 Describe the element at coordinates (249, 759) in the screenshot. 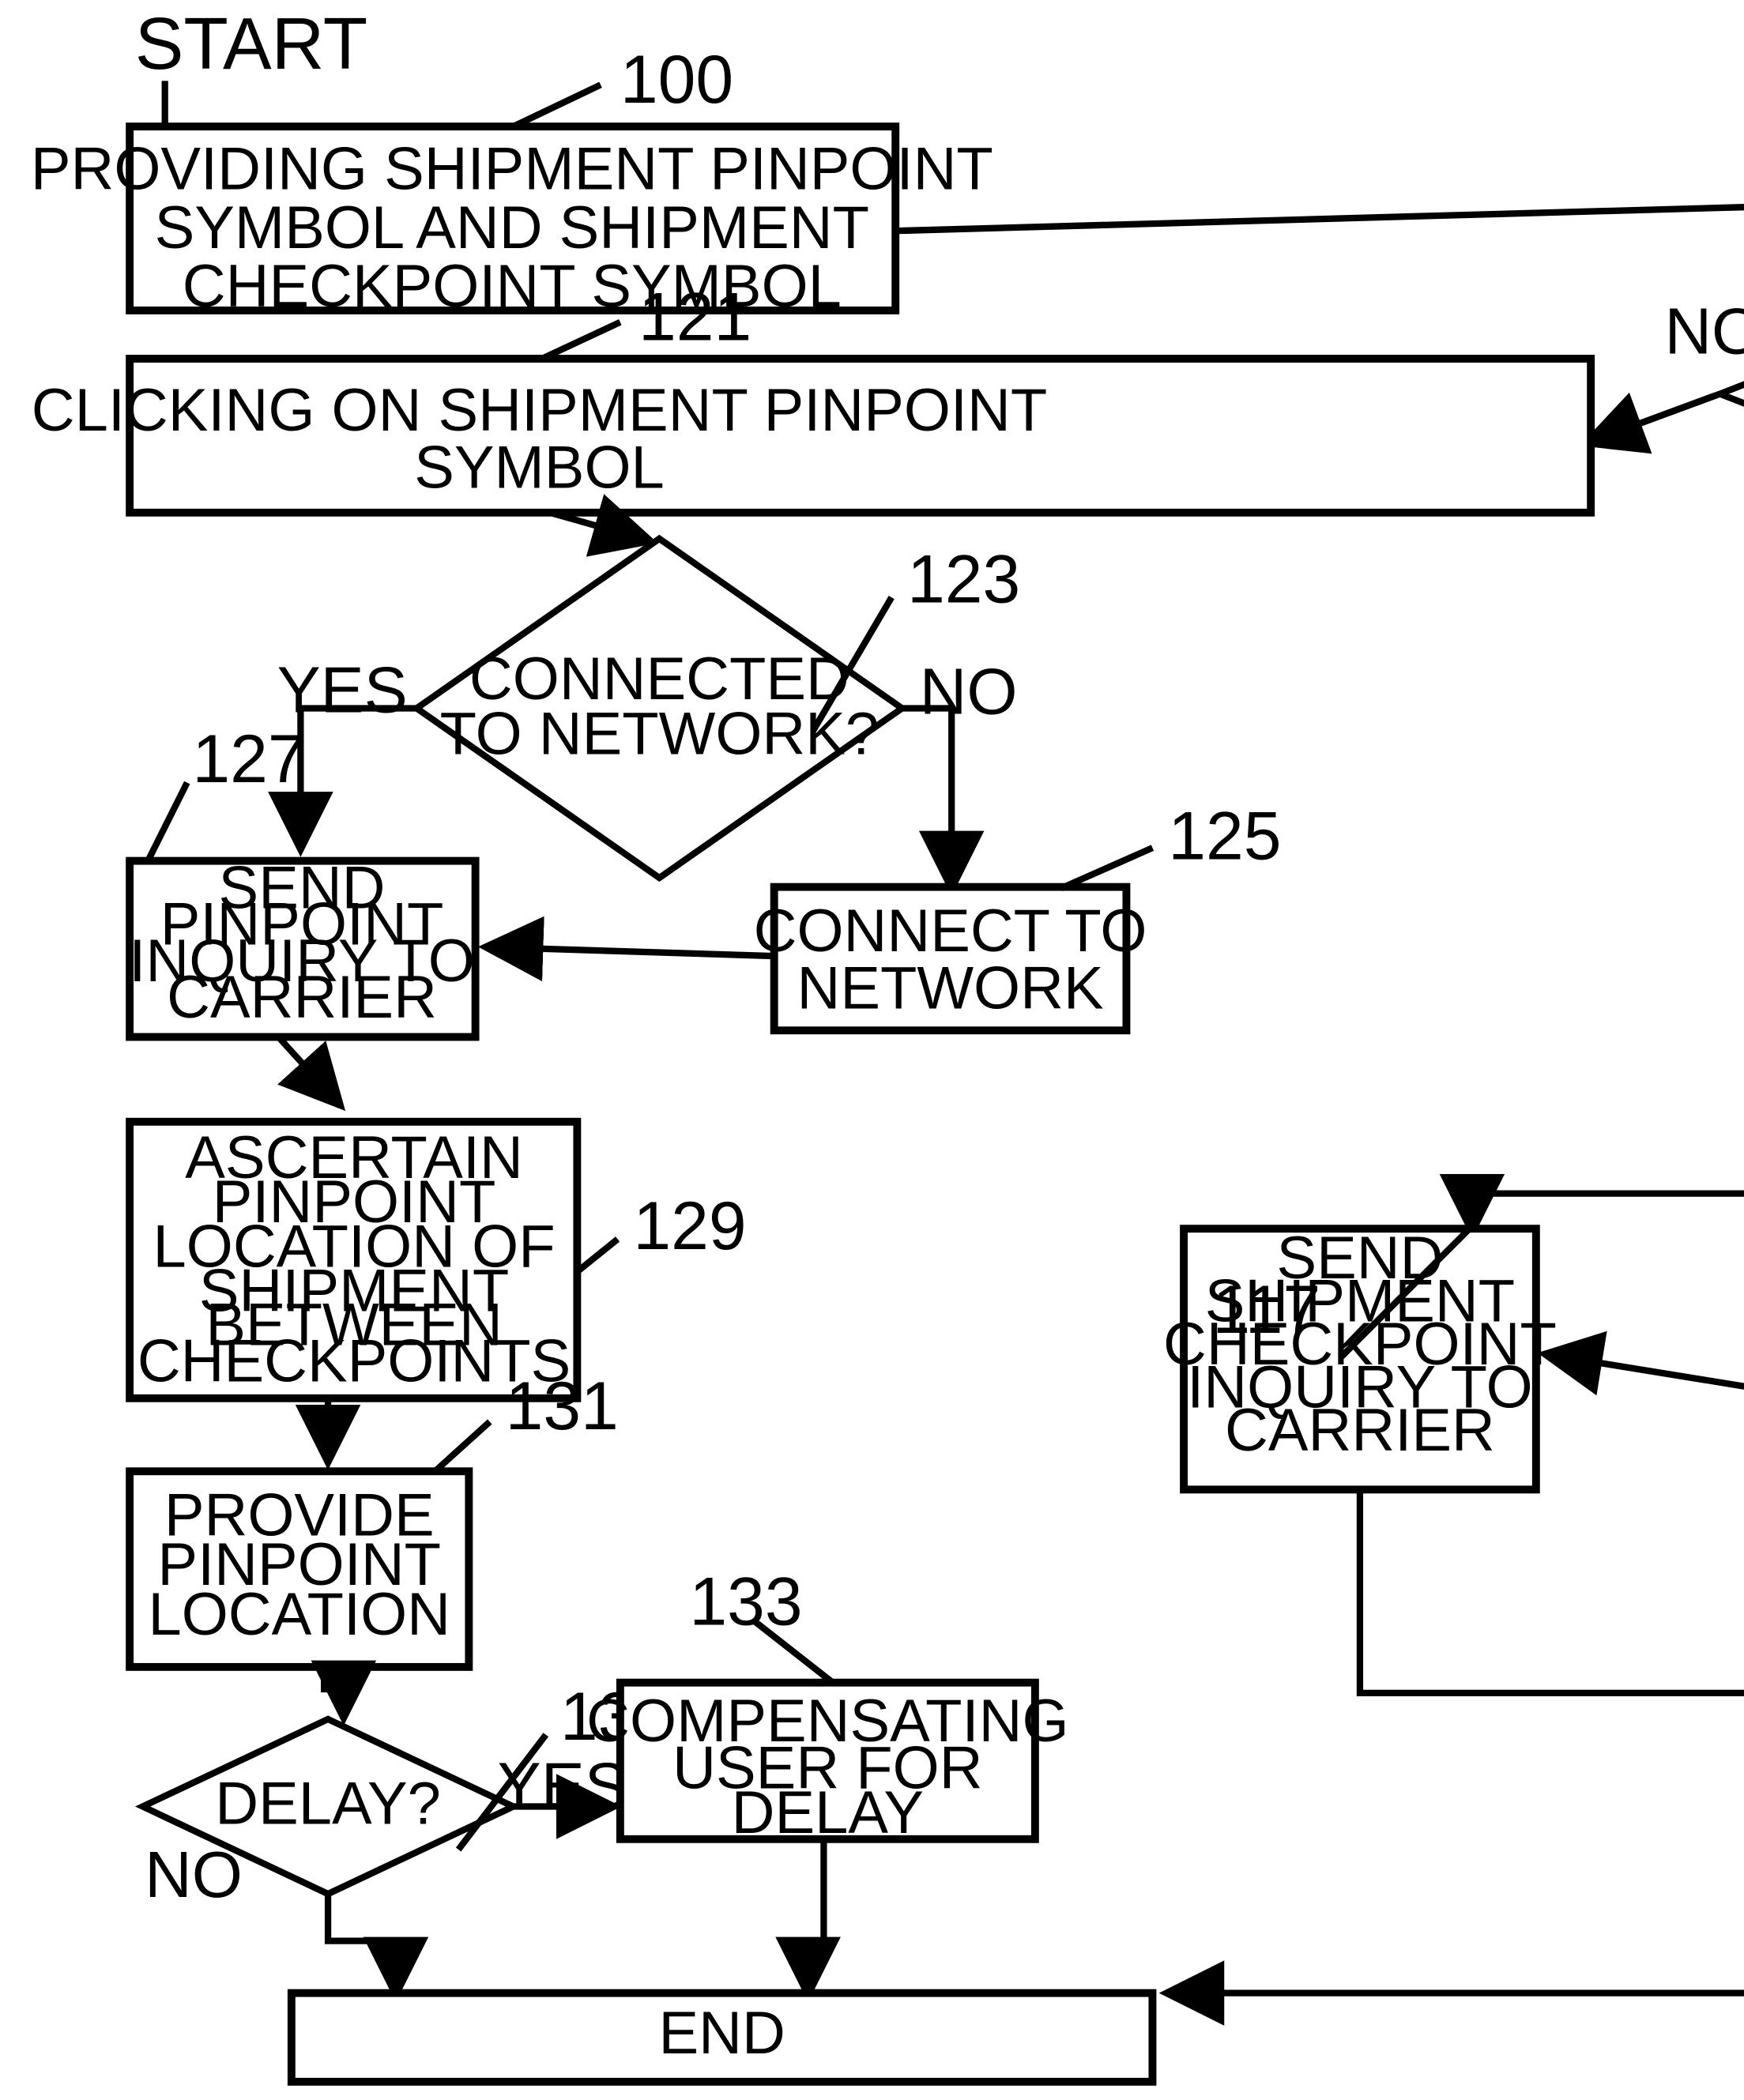

I see `ref-127: 127` at that location.